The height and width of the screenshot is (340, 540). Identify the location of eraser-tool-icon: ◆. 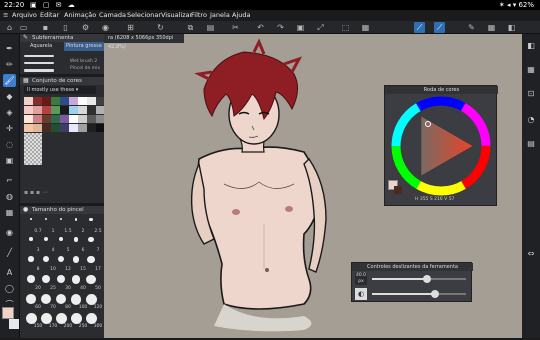
(9, 96).